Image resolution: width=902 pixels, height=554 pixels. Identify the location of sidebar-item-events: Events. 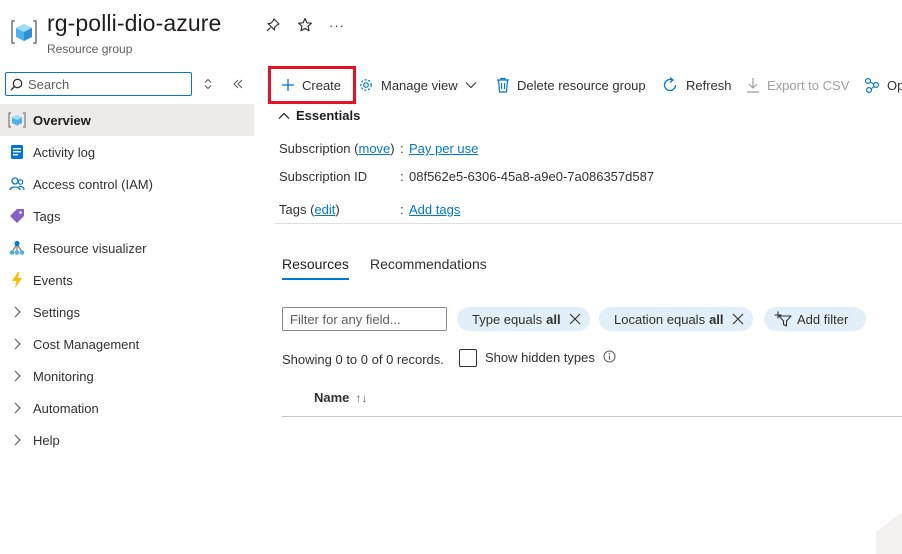
(127, 280).